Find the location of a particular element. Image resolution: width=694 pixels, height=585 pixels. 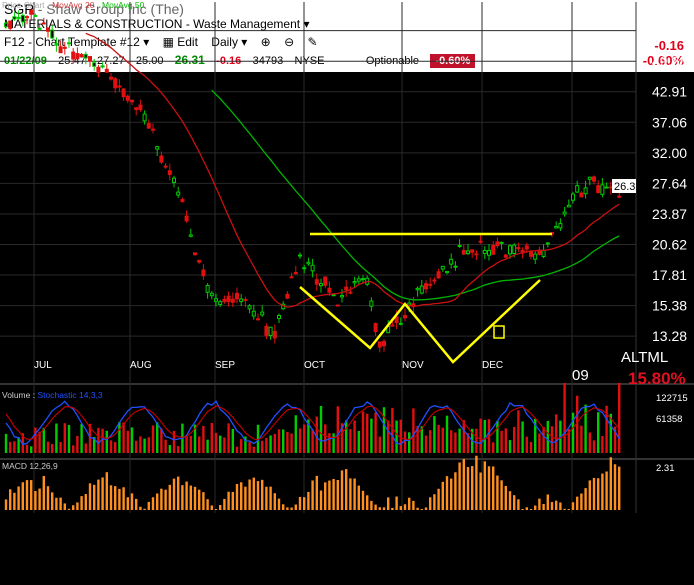

altml-label: ALTML is located at coordinates (644, 357).